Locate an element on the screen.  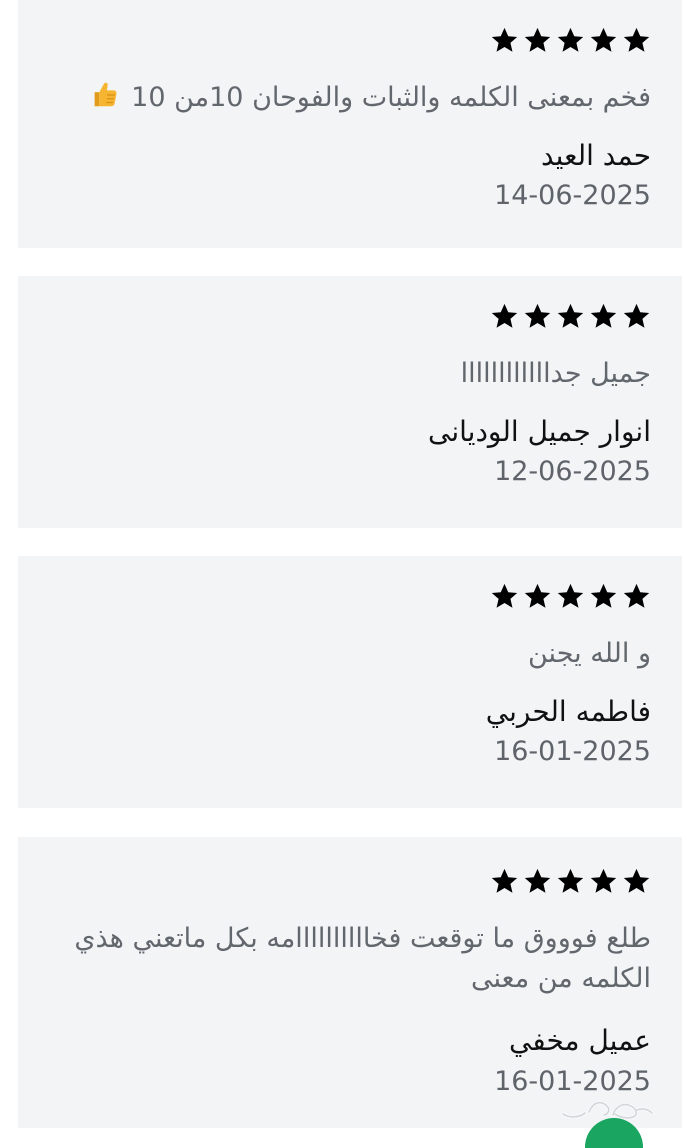
review-text: و الله يجنن is located at coordinates (589, 653).